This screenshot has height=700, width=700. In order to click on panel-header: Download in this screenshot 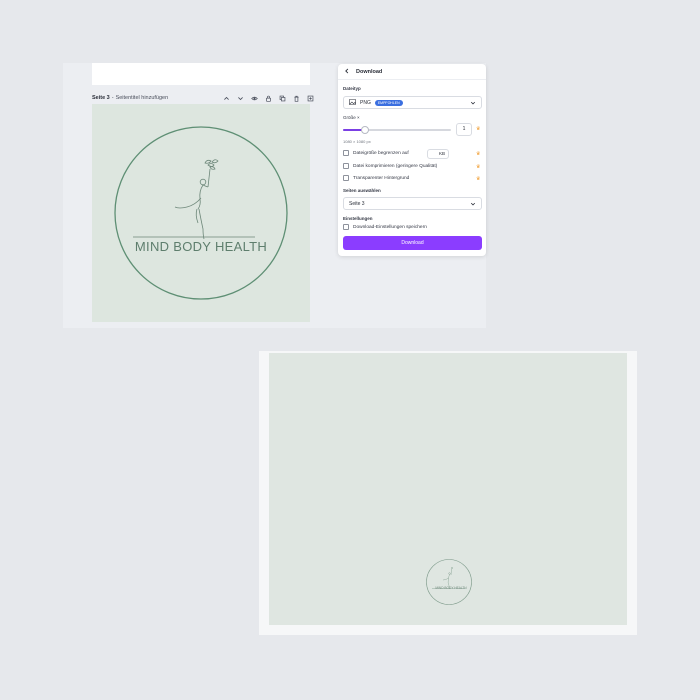, I will do `click(412, 72)`.